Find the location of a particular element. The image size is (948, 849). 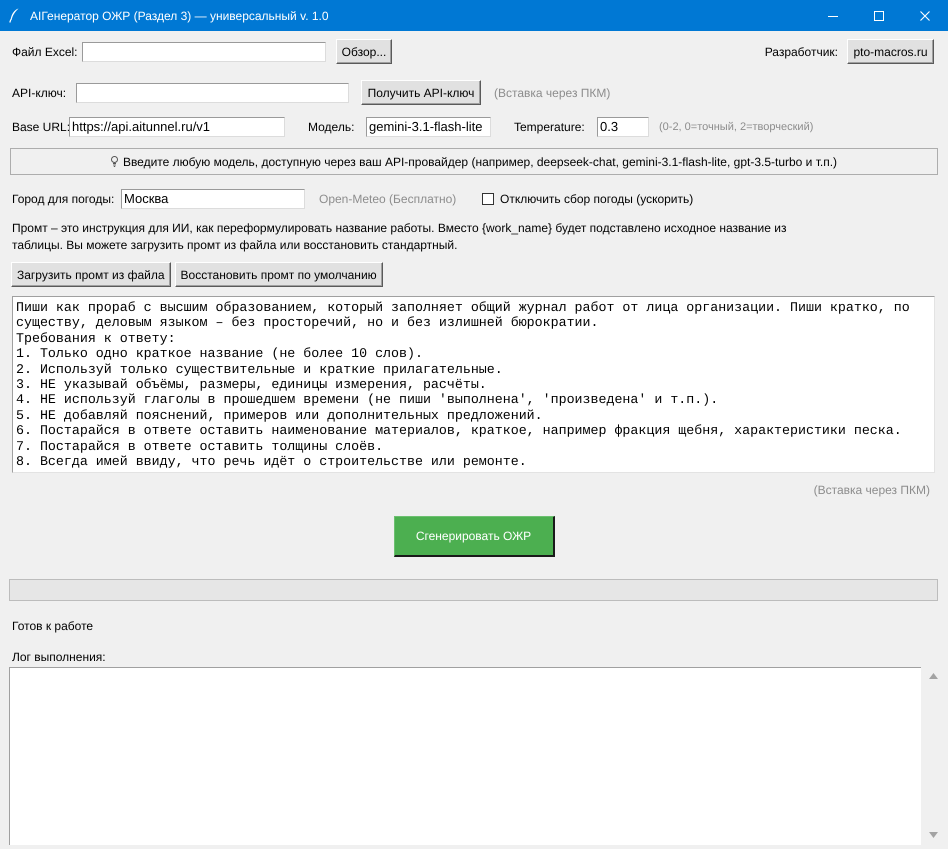

close-icon is located at coordinates (925, 15).